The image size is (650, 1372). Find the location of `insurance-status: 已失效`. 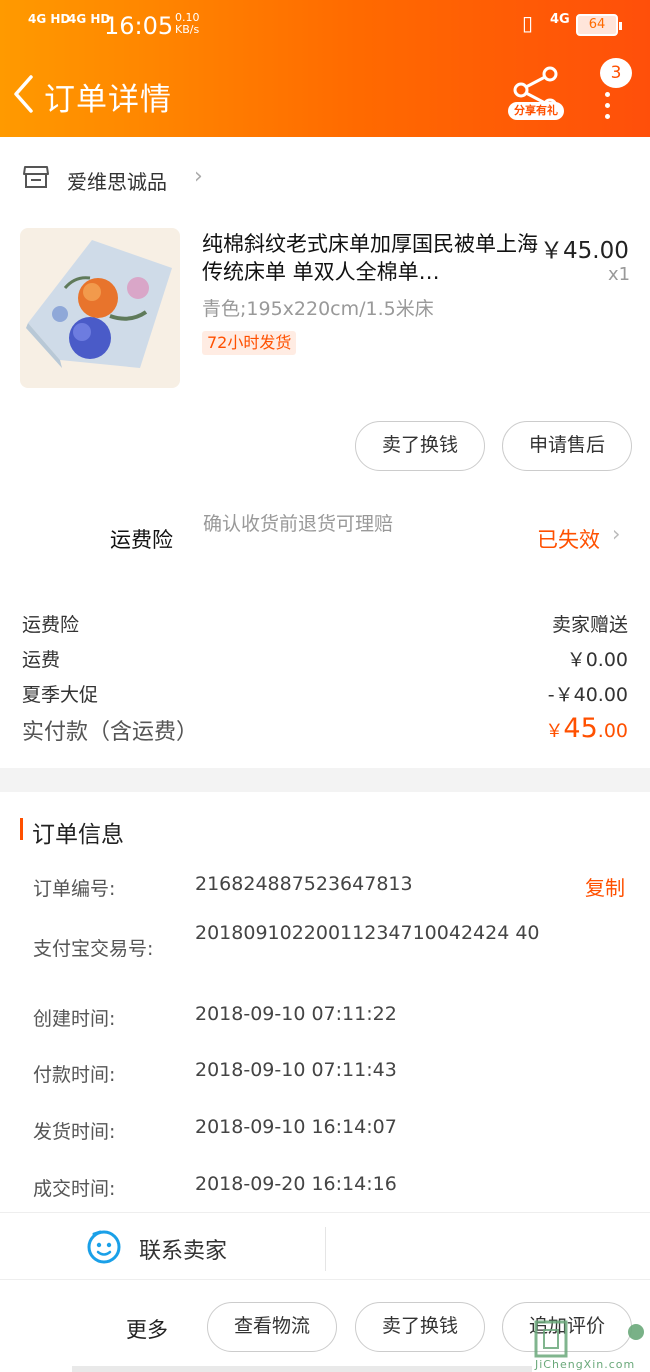

insurance-status: 已失效 is located at coordinates (568, 540).